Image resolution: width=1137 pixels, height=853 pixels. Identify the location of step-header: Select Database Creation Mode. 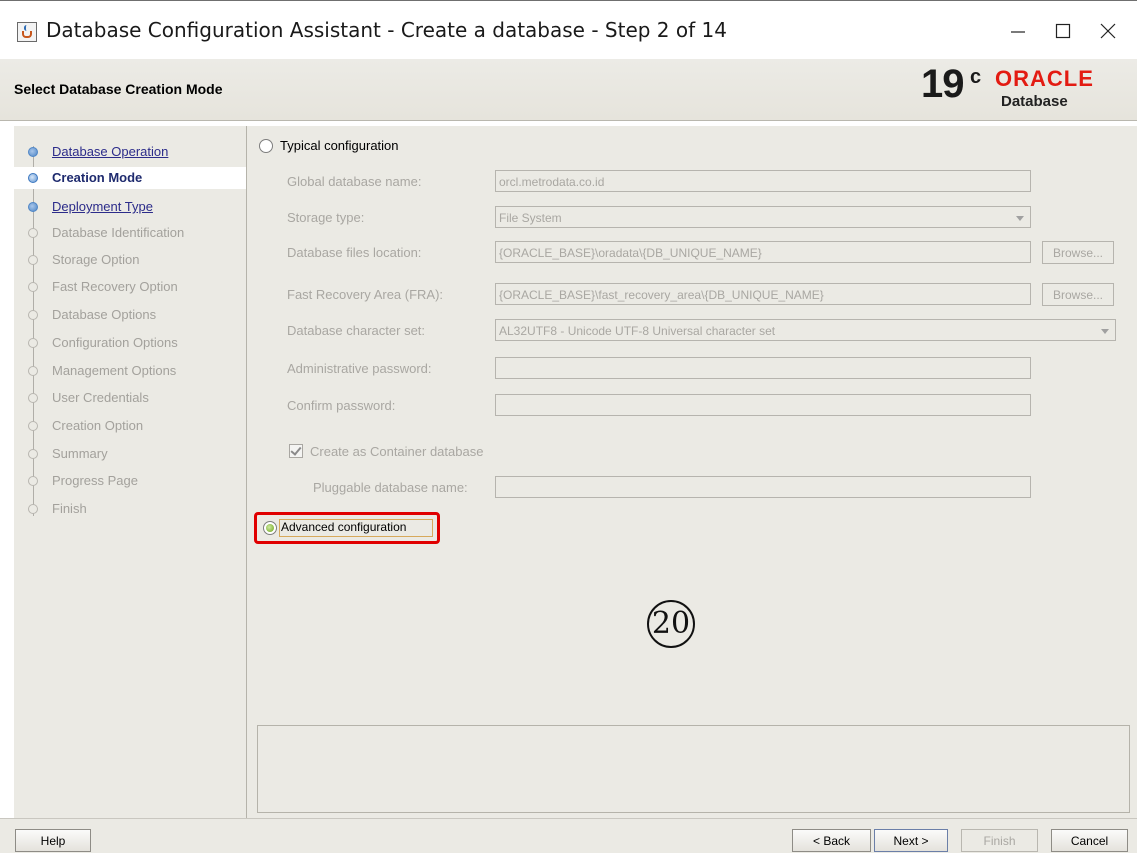
(568, 90).